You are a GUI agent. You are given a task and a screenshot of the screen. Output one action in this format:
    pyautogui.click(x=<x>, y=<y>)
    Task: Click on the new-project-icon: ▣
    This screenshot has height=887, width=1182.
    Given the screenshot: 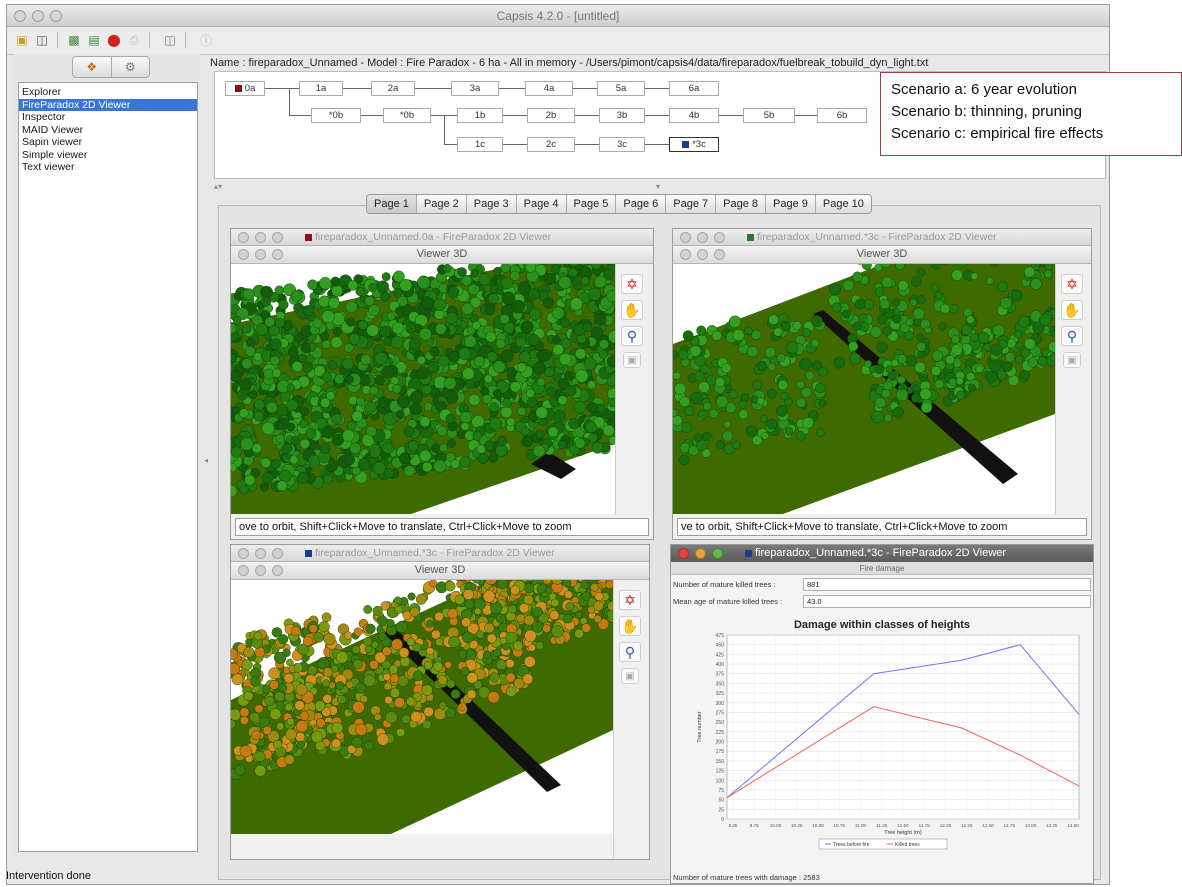 What is the action you would take?
    pyautogui.click(x=22, y=40)
    